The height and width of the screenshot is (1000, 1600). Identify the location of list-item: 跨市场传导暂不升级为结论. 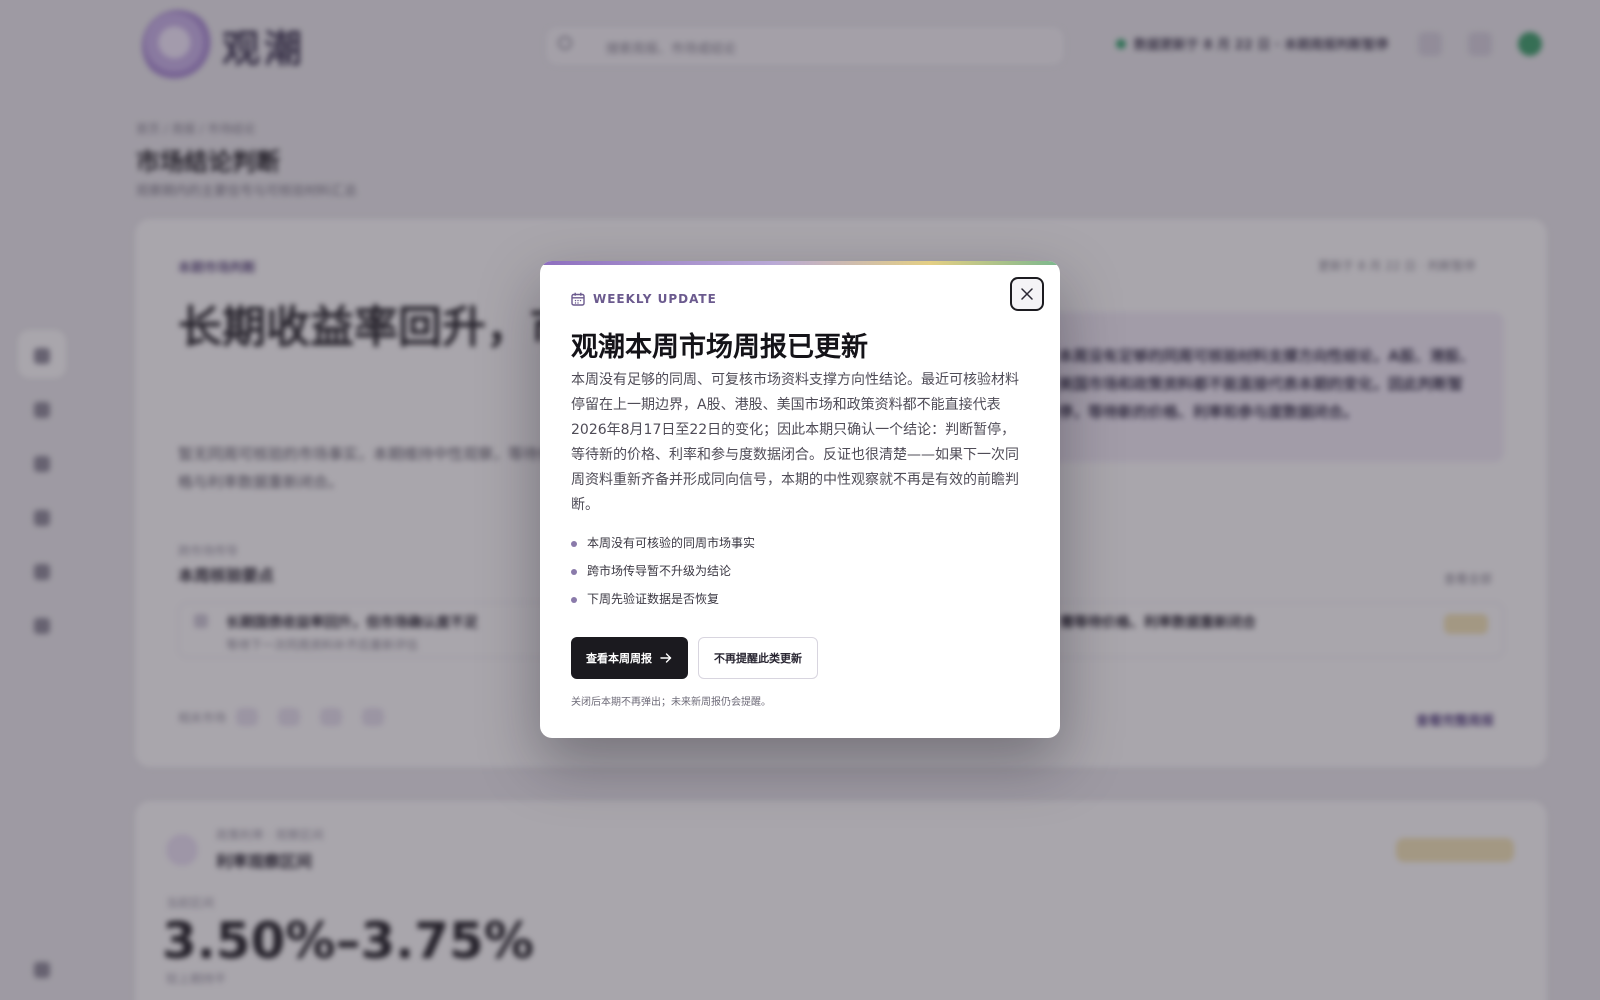
(663, 576).